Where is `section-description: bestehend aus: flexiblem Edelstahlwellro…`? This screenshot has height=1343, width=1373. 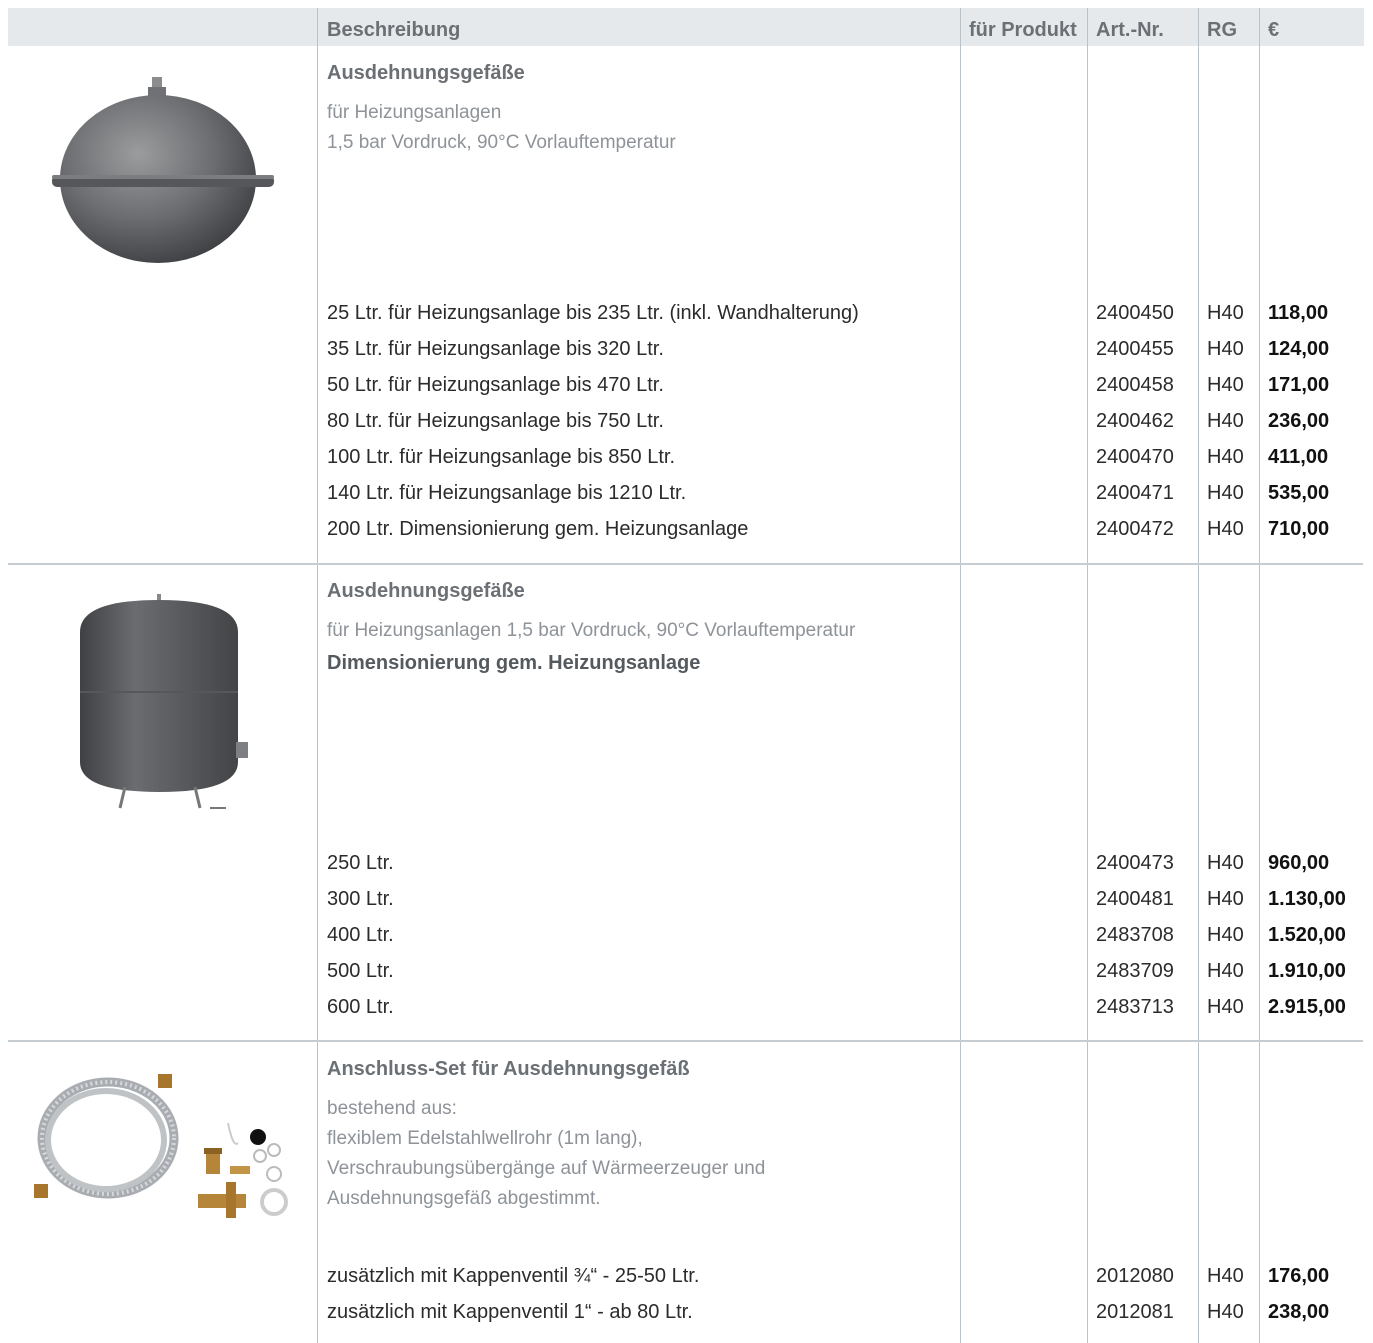 section-description: bestehend aus: flexiblem Edelstahlwellro… is located at coordinates (546, 1154).